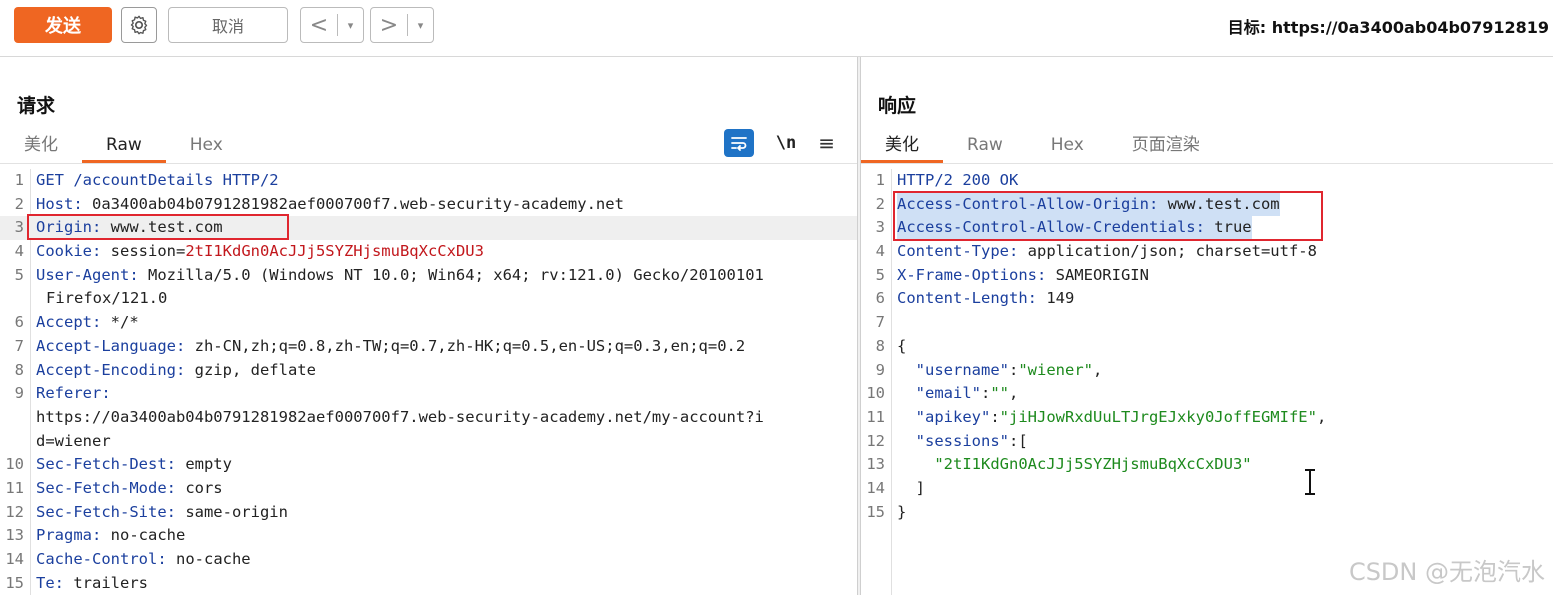 The height and width of the screenshot is (595, 1553). I want to click on header-key: Pragma:, so click(69, 535).